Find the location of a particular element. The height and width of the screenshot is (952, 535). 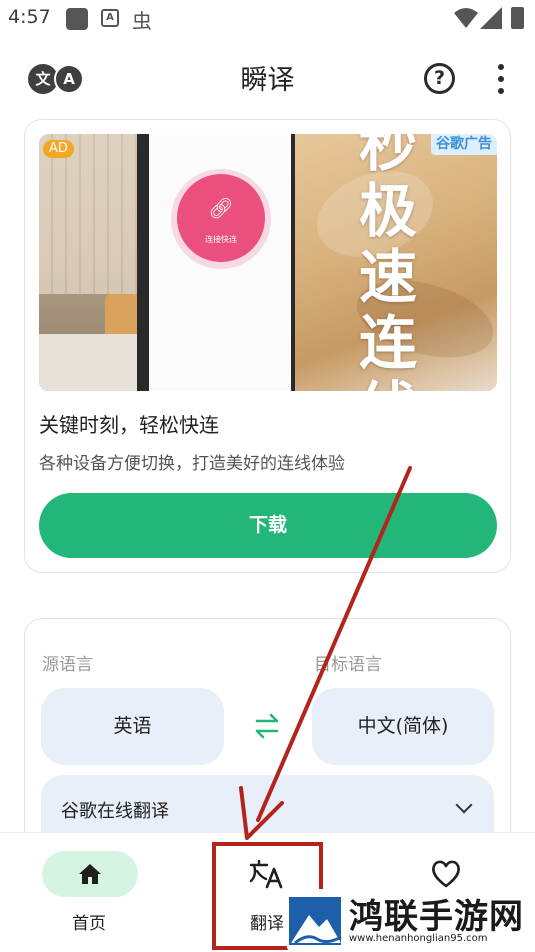

notification-square-icon is located at coordinates (77, 19).